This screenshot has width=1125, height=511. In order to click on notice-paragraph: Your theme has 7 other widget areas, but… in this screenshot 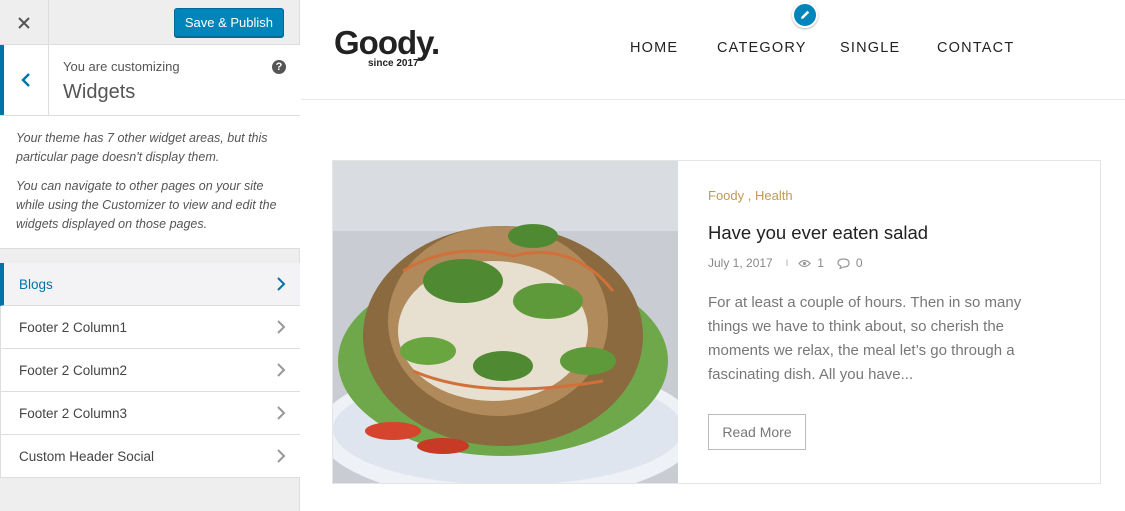, I will do `click(142, 147)`.